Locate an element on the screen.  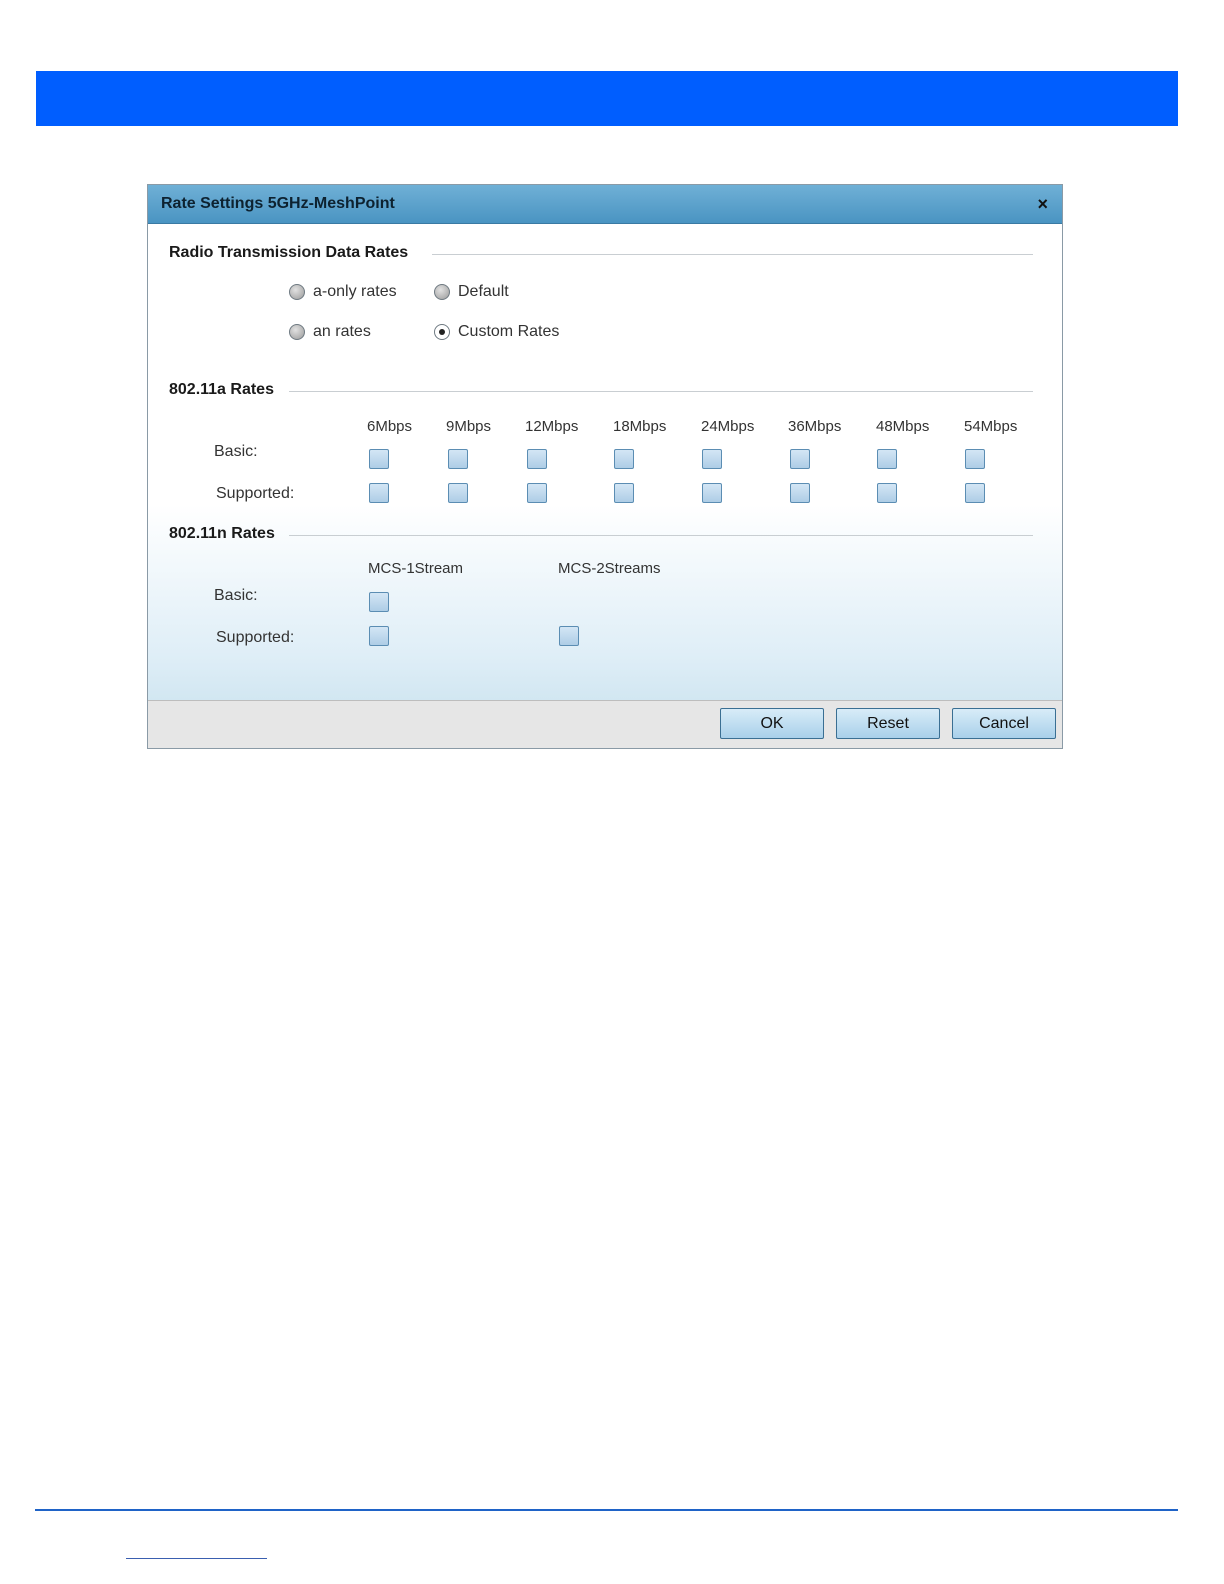
a-basic-24mbps-checkbox is located at coordinates (712, 459).